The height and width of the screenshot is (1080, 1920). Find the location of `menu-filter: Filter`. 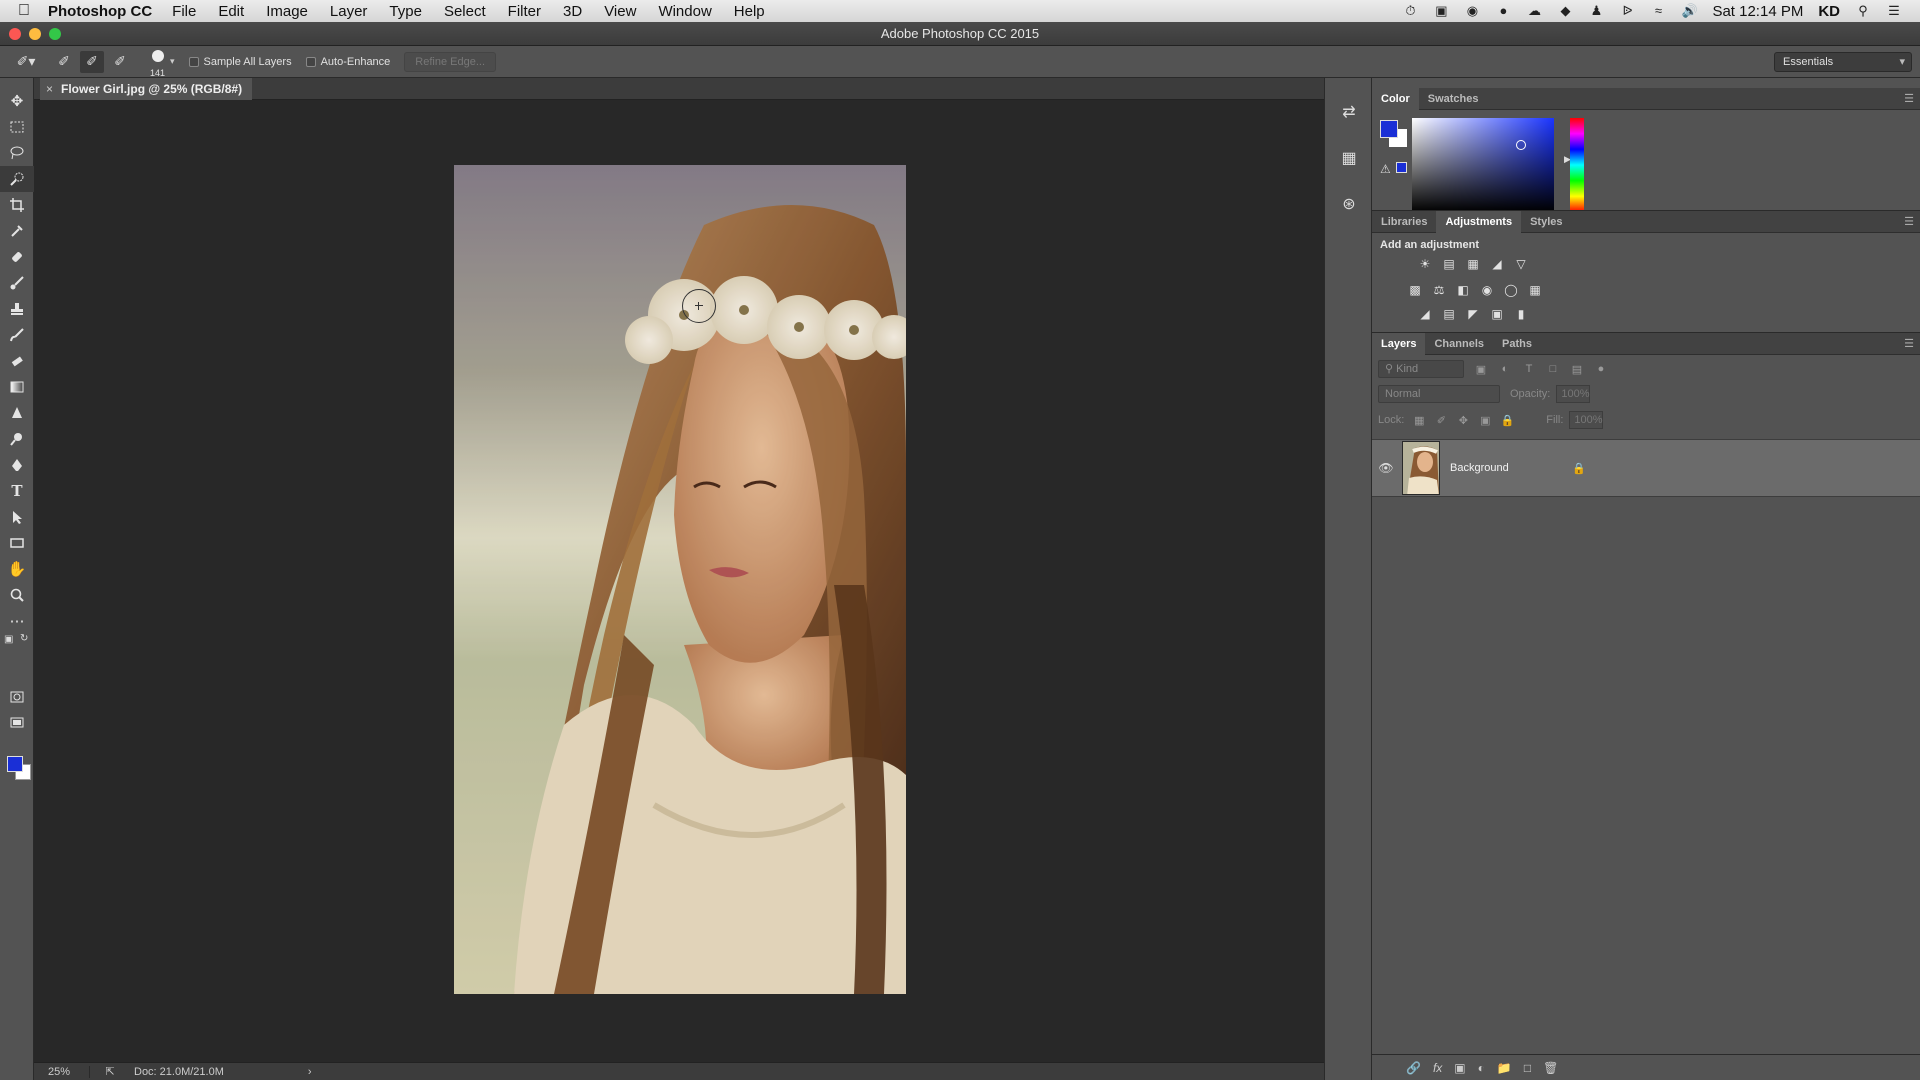

menu-filter: Filter is located at coordinates (524, 11).